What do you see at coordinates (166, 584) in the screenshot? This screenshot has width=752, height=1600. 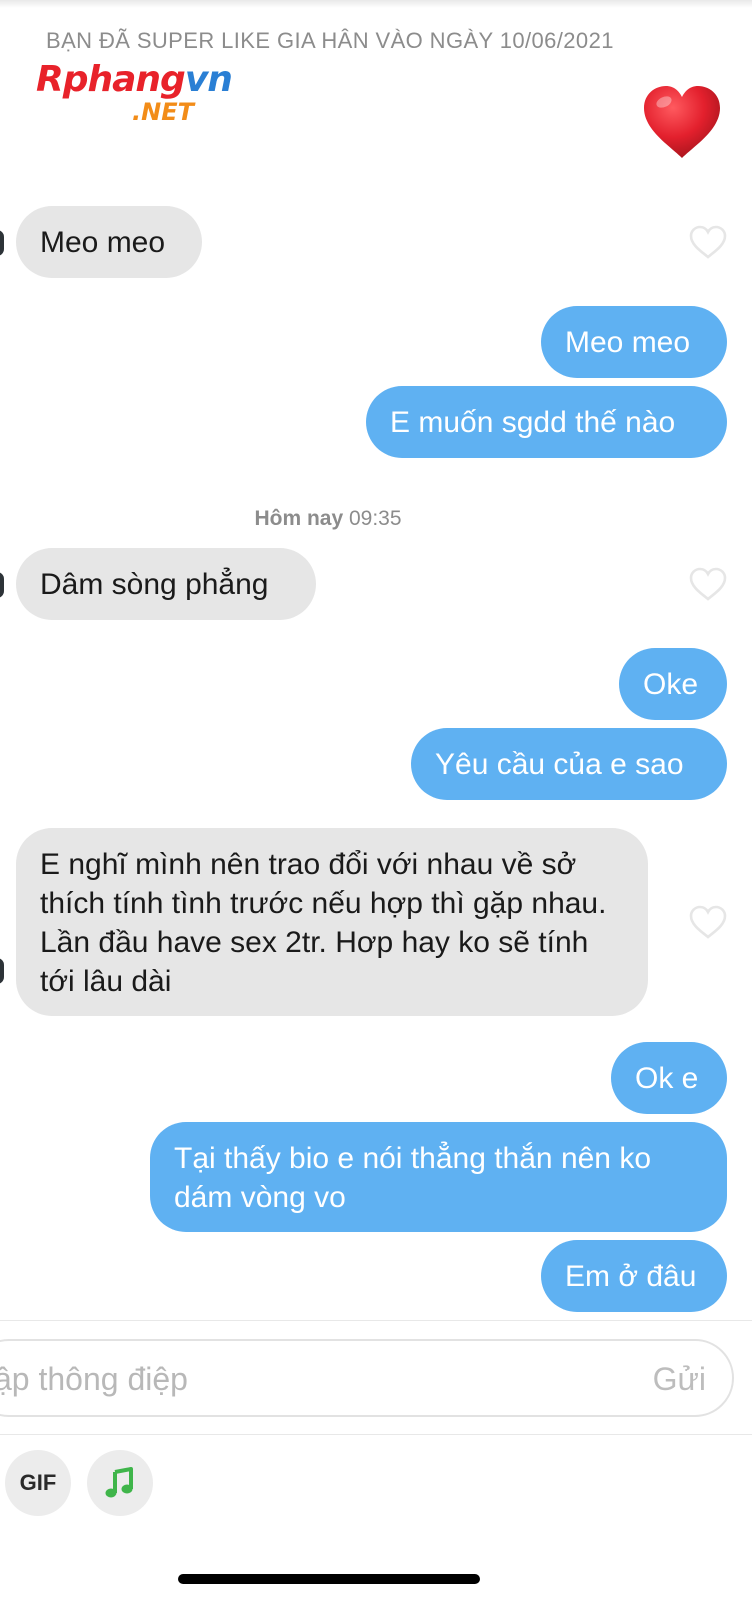 I see `incoming-message-bubble: Dâm sòng phẳng` at bounding box center [166, 584].